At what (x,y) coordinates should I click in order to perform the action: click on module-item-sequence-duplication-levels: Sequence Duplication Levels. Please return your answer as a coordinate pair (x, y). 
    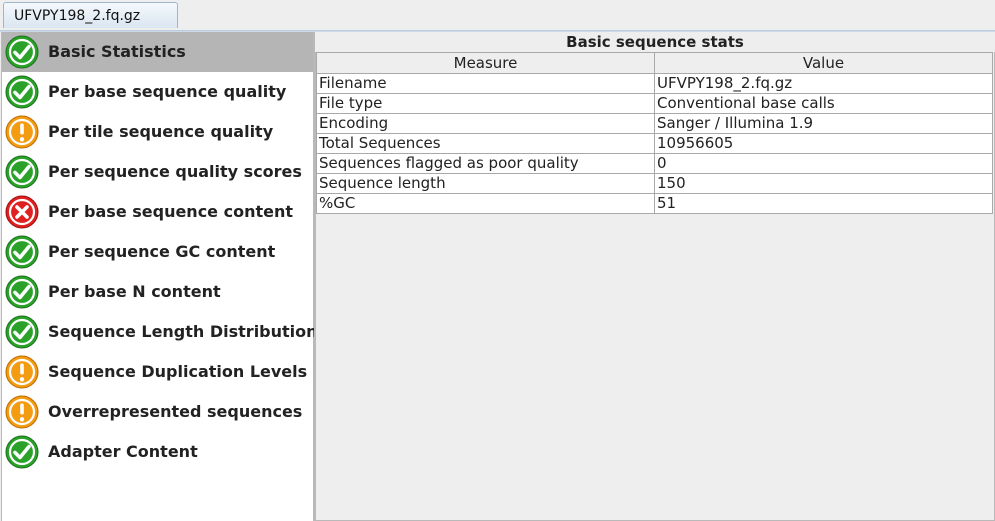
    Looking at the image, I should click on (157, 372).